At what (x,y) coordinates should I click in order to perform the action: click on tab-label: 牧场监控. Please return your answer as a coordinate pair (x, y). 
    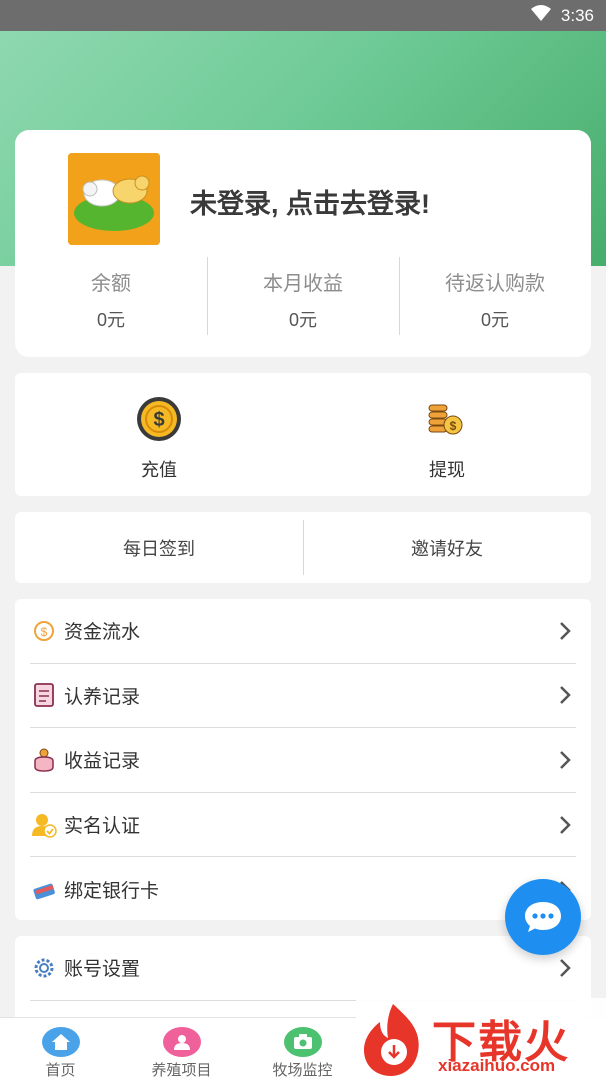
    Looking at the image, I should click on (302, 1070).